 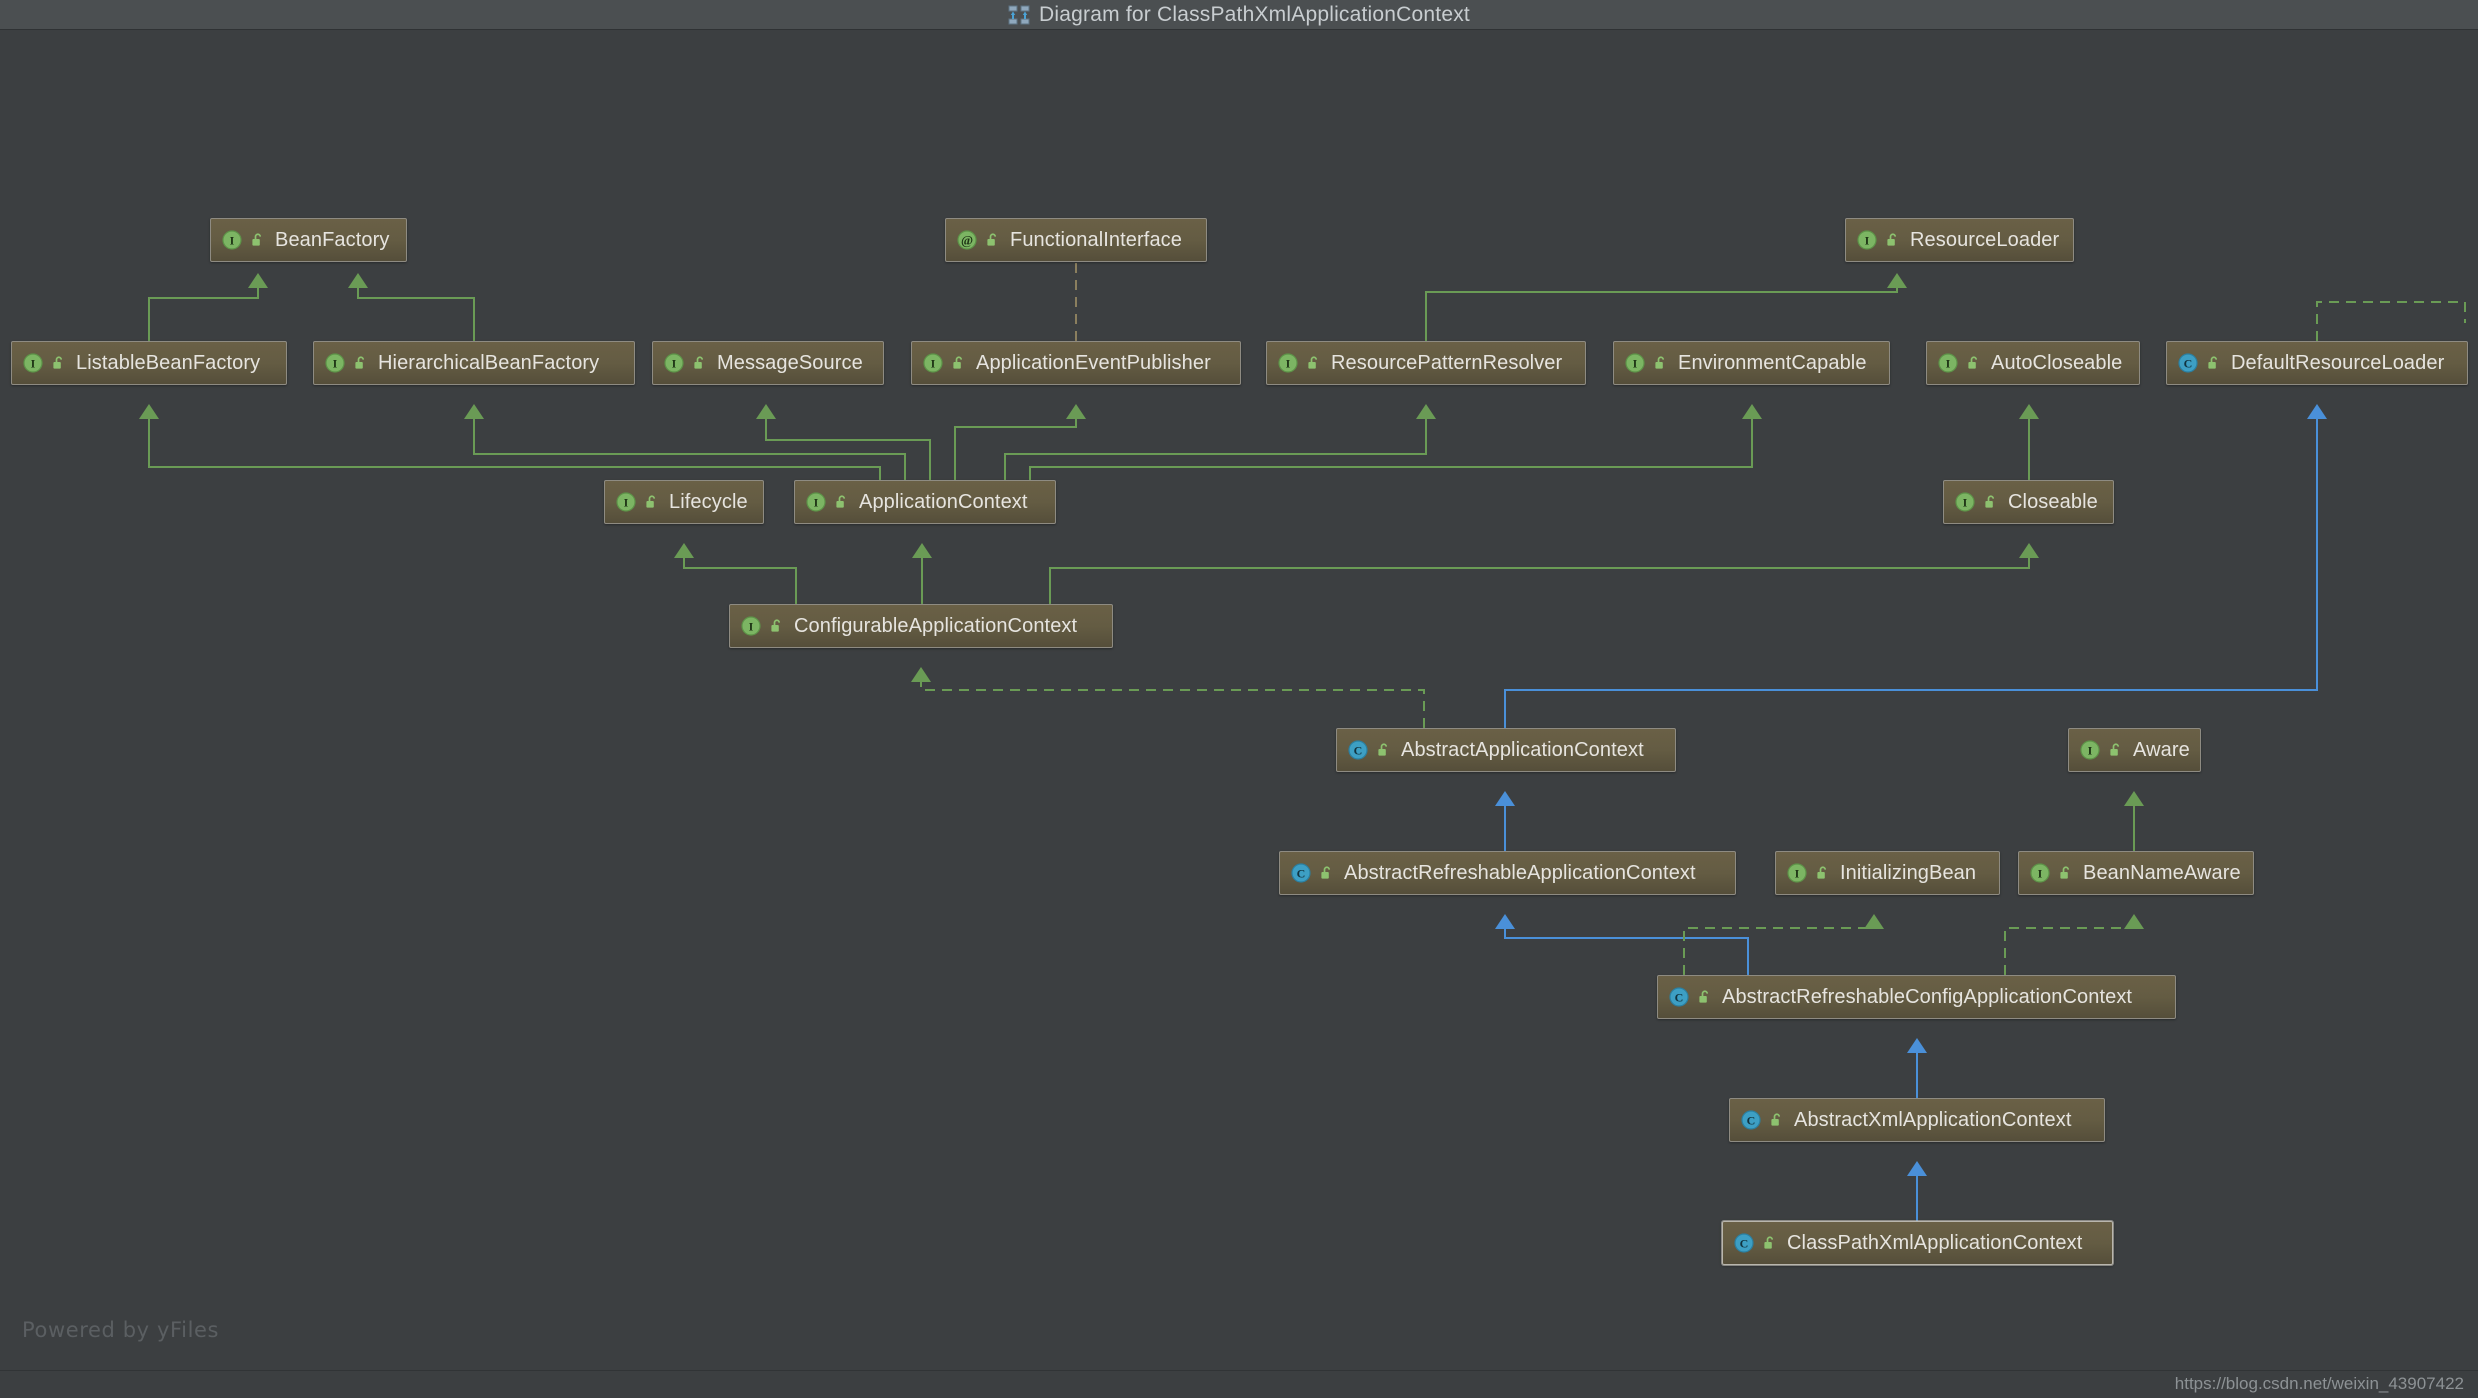 I want to click on class-node-applicationeventpublisher: I ApplicationEventPublisher, so click(x=1076, y=363).